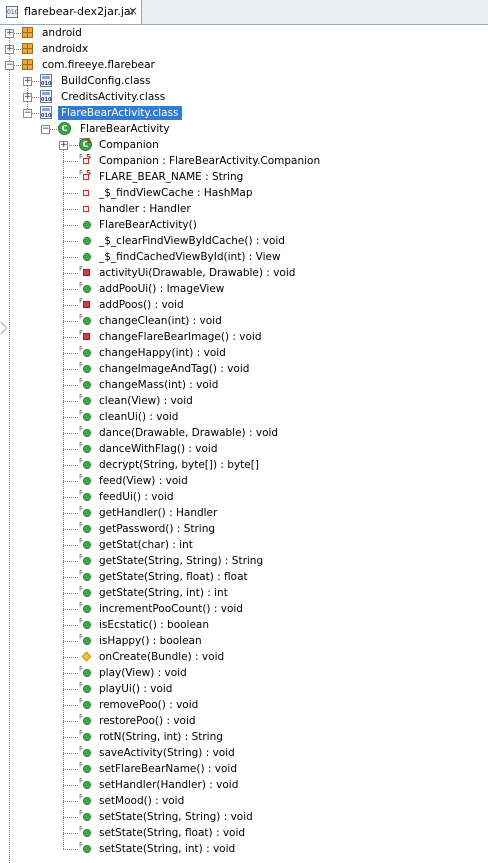 This screenshot has height=863, width=488. I want to click on tree-row: FsetState(String, float) : void, so click(244, 833).